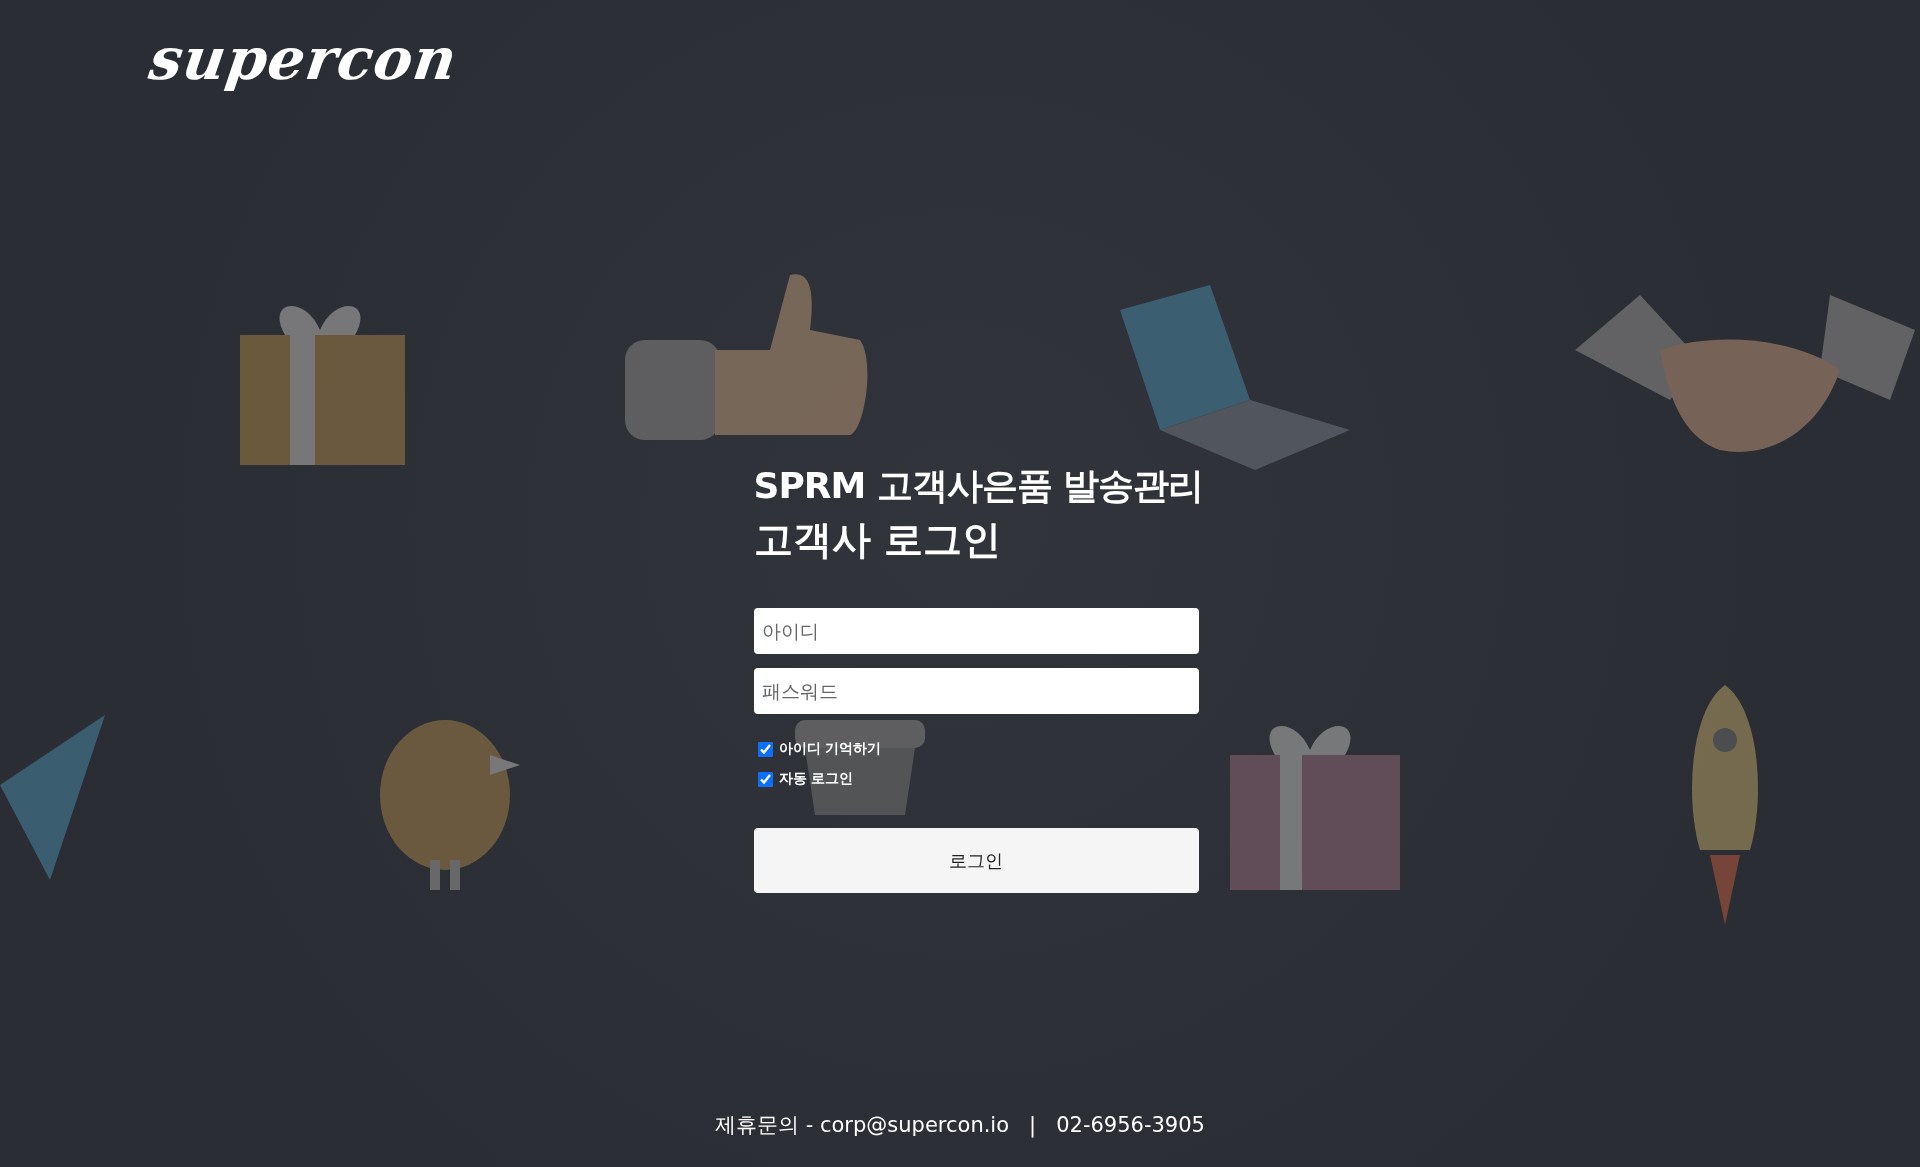 This screenshot has width=1920, height=1167. What do you see at coordinates (976, 691) in the screenshot?
I see `text-field: 패스워드` at bounding box center [976, 691].